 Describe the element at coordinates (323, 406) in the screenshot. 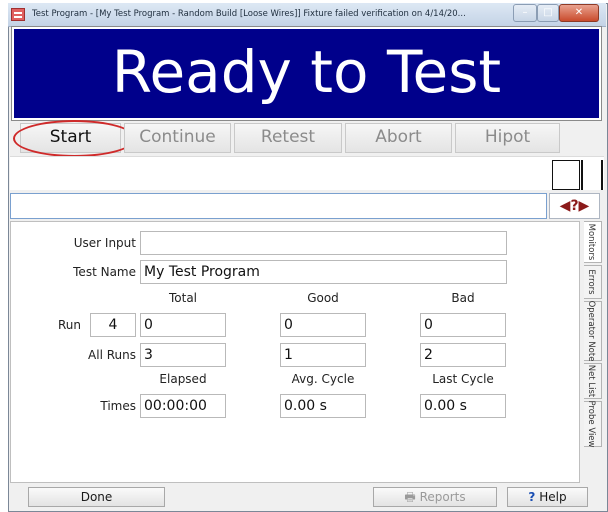

I see `avg-cycle-field: 0.00 s` at that location.